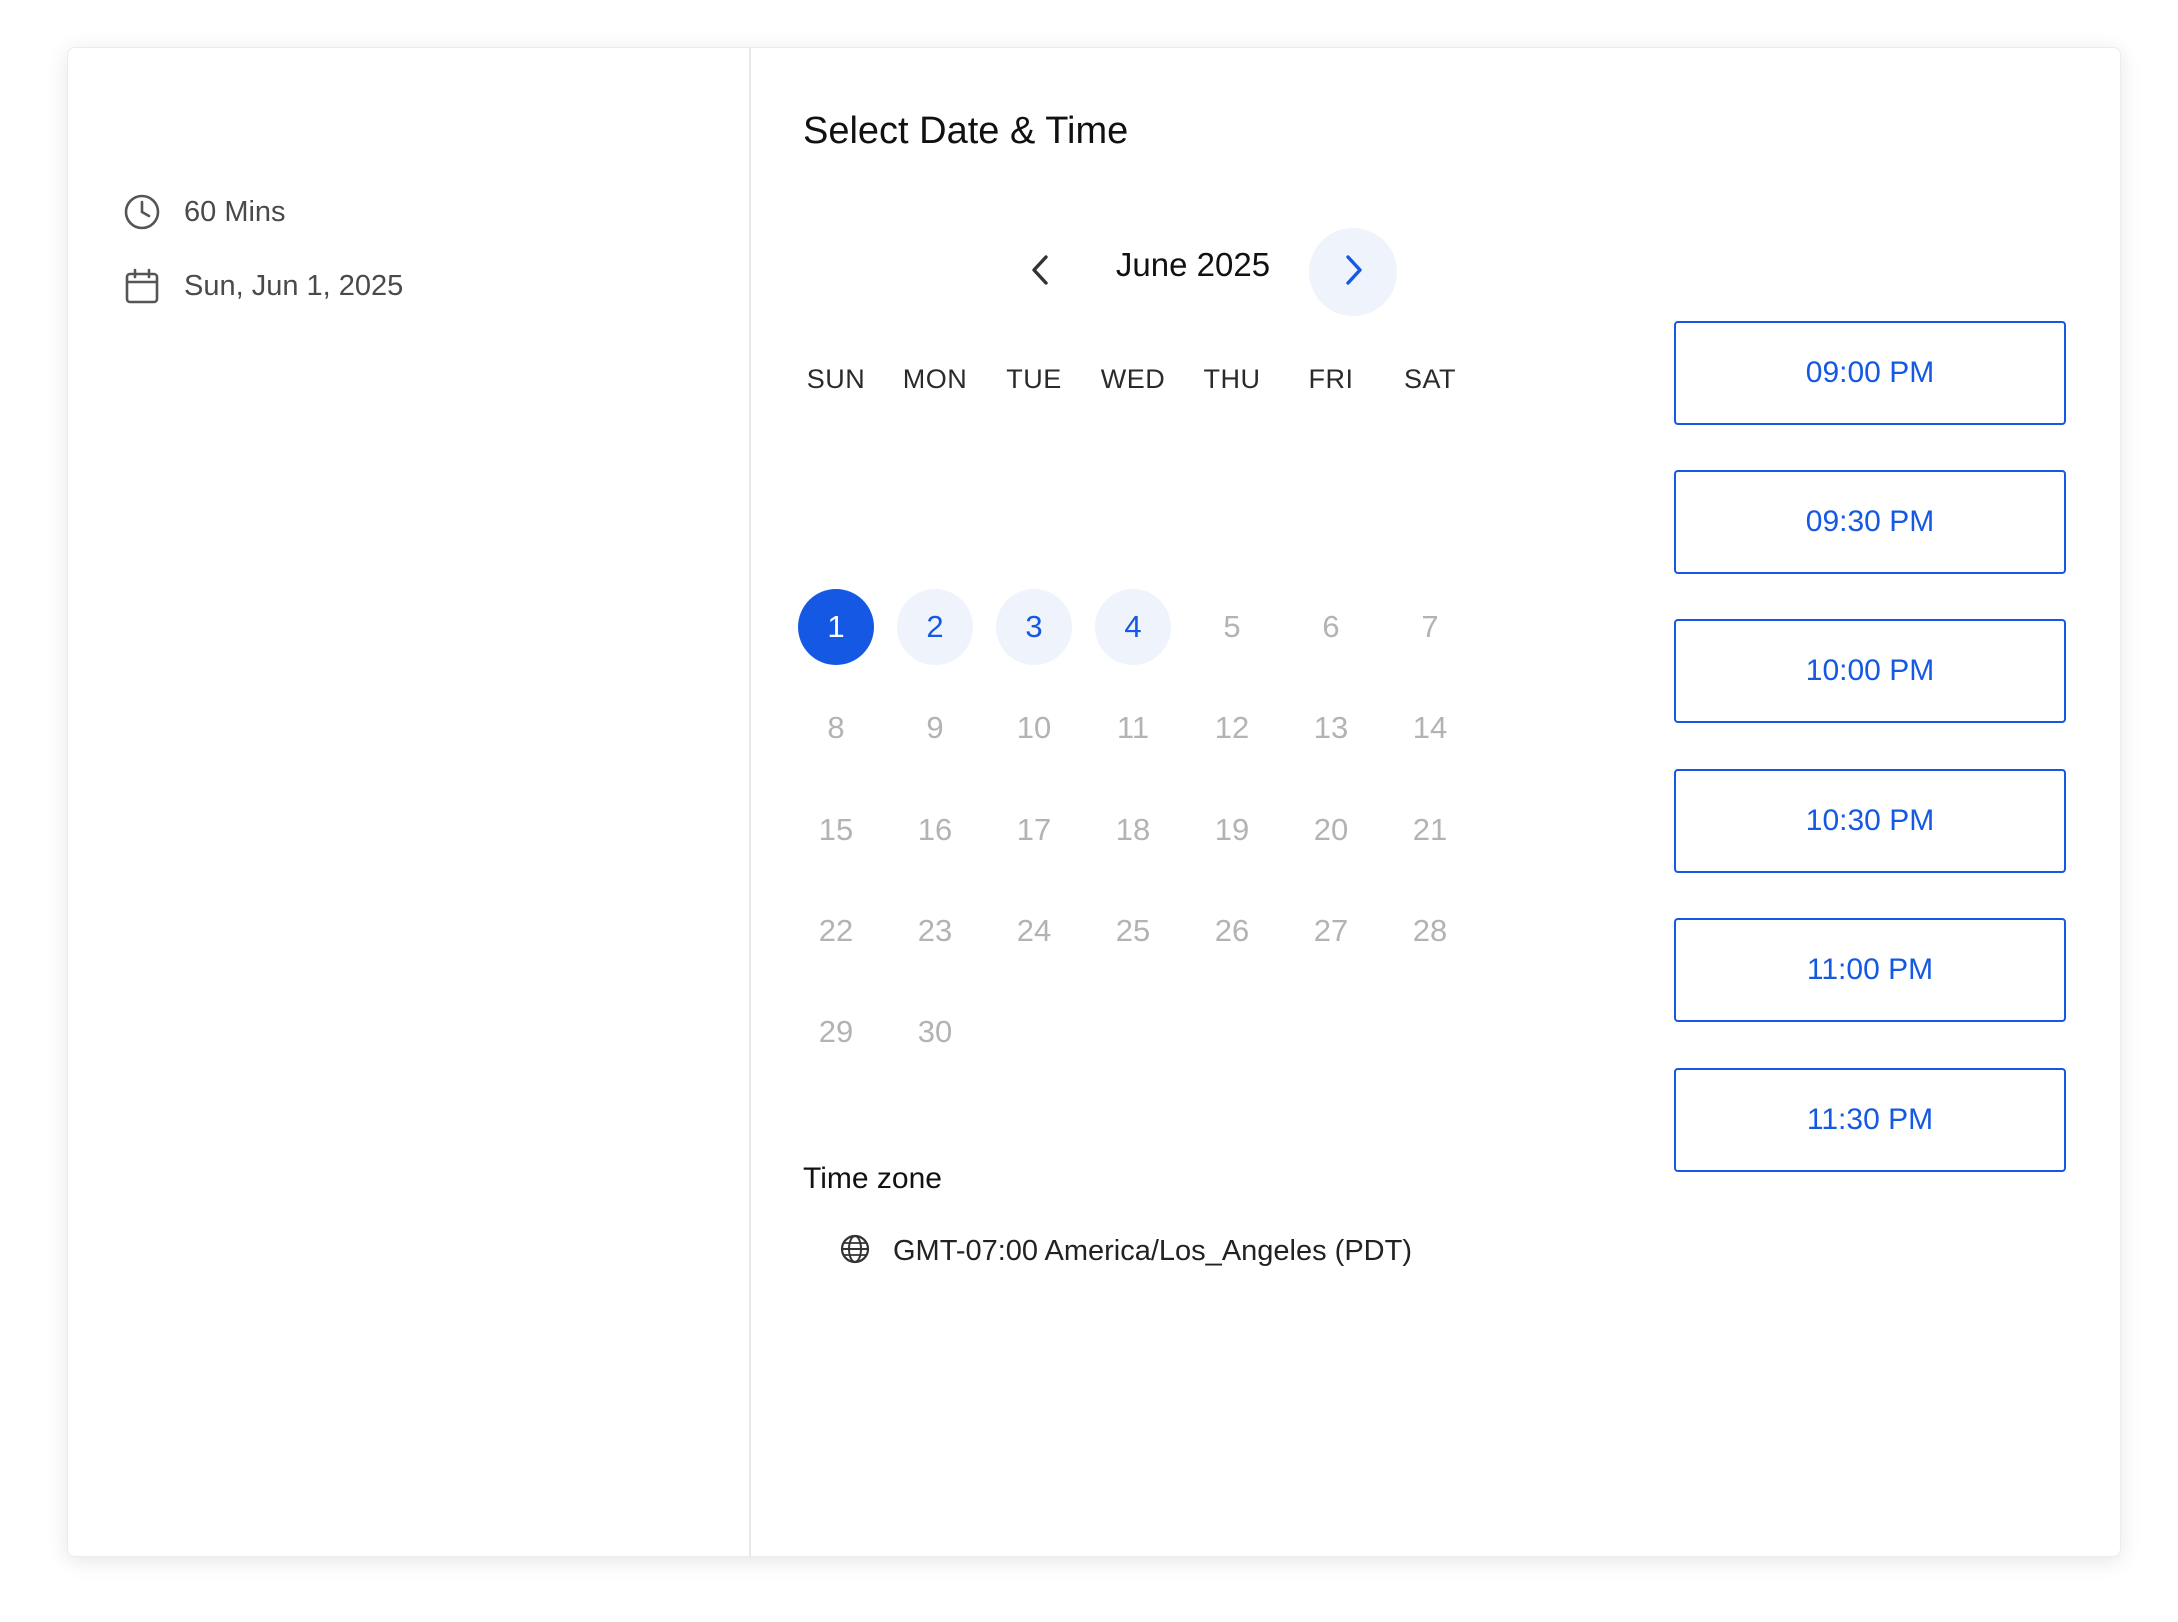 This screenshot has height=1622, width=2178. Describe the element at coordinates (1430, 930) in the screenshot. I see `calendar-day-28: 28` at that location.